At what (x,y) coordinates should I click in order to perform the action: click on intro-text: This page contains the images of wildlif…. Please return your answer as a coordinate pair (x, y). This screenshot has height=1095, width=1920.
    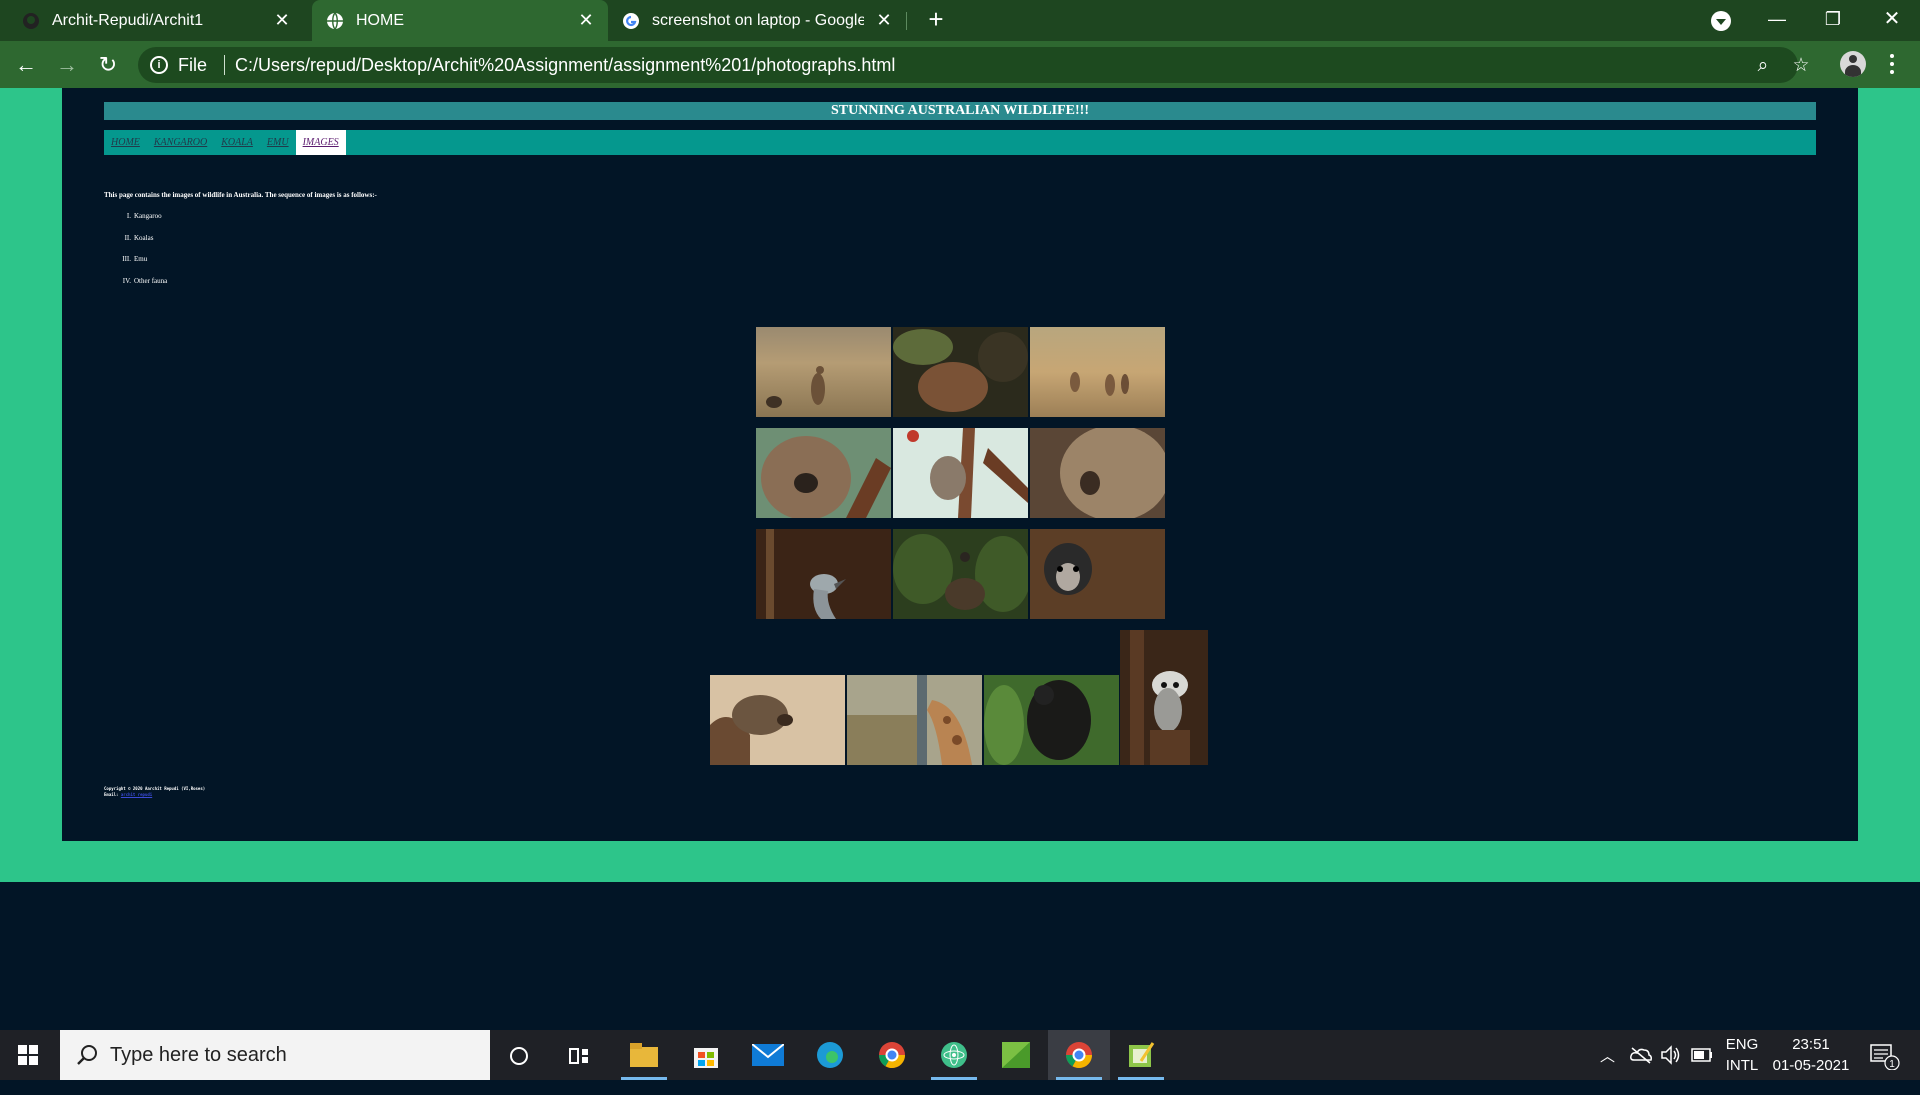
    Looking at the image, I should click on (240, 195).